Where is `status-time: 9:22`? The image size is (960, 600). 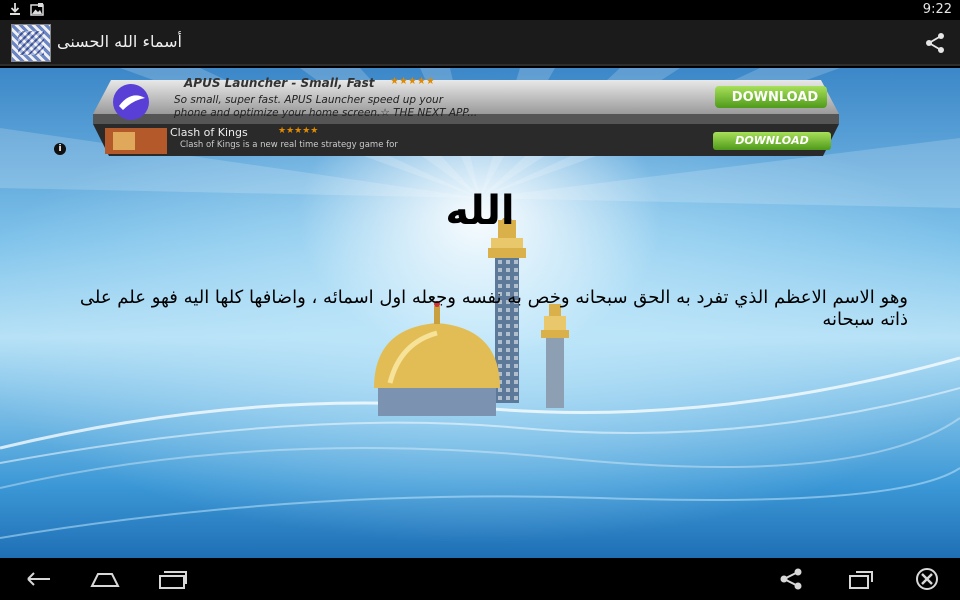 status-time: 9:22 is located at coordinates (937, 9).